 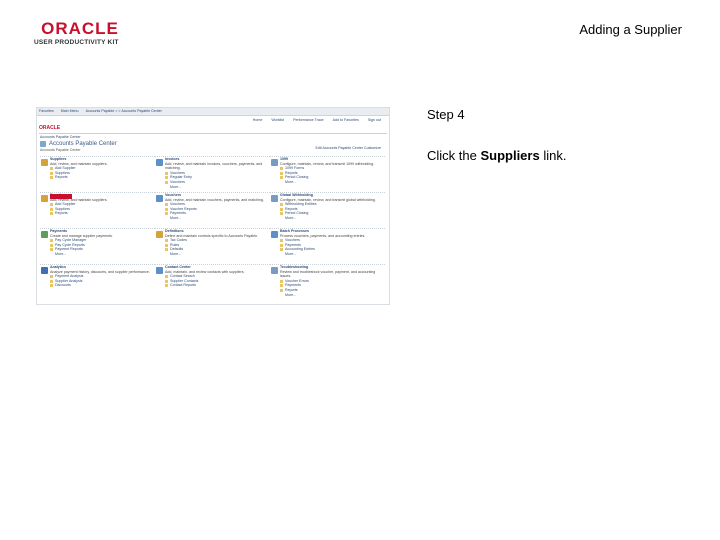 What do you see at coordinates (308, 120) in the screenshot?
I see `nav-performance-trace: Performance Trace` at bounding box center [308, 120].